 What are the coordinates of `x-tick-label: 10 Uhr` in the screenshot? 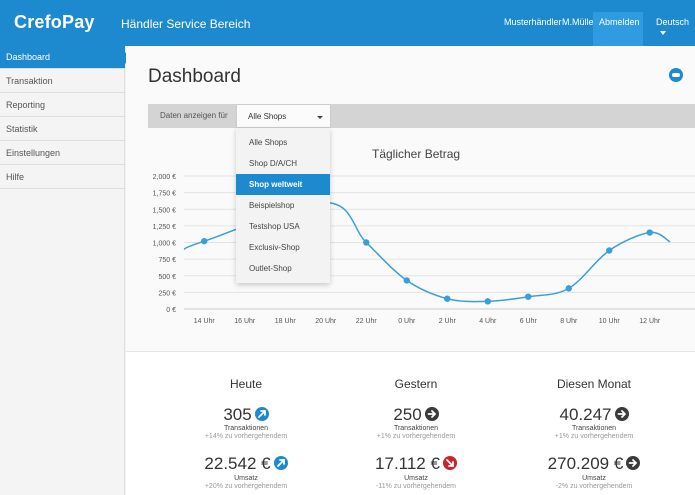 It's located at (610, 321).